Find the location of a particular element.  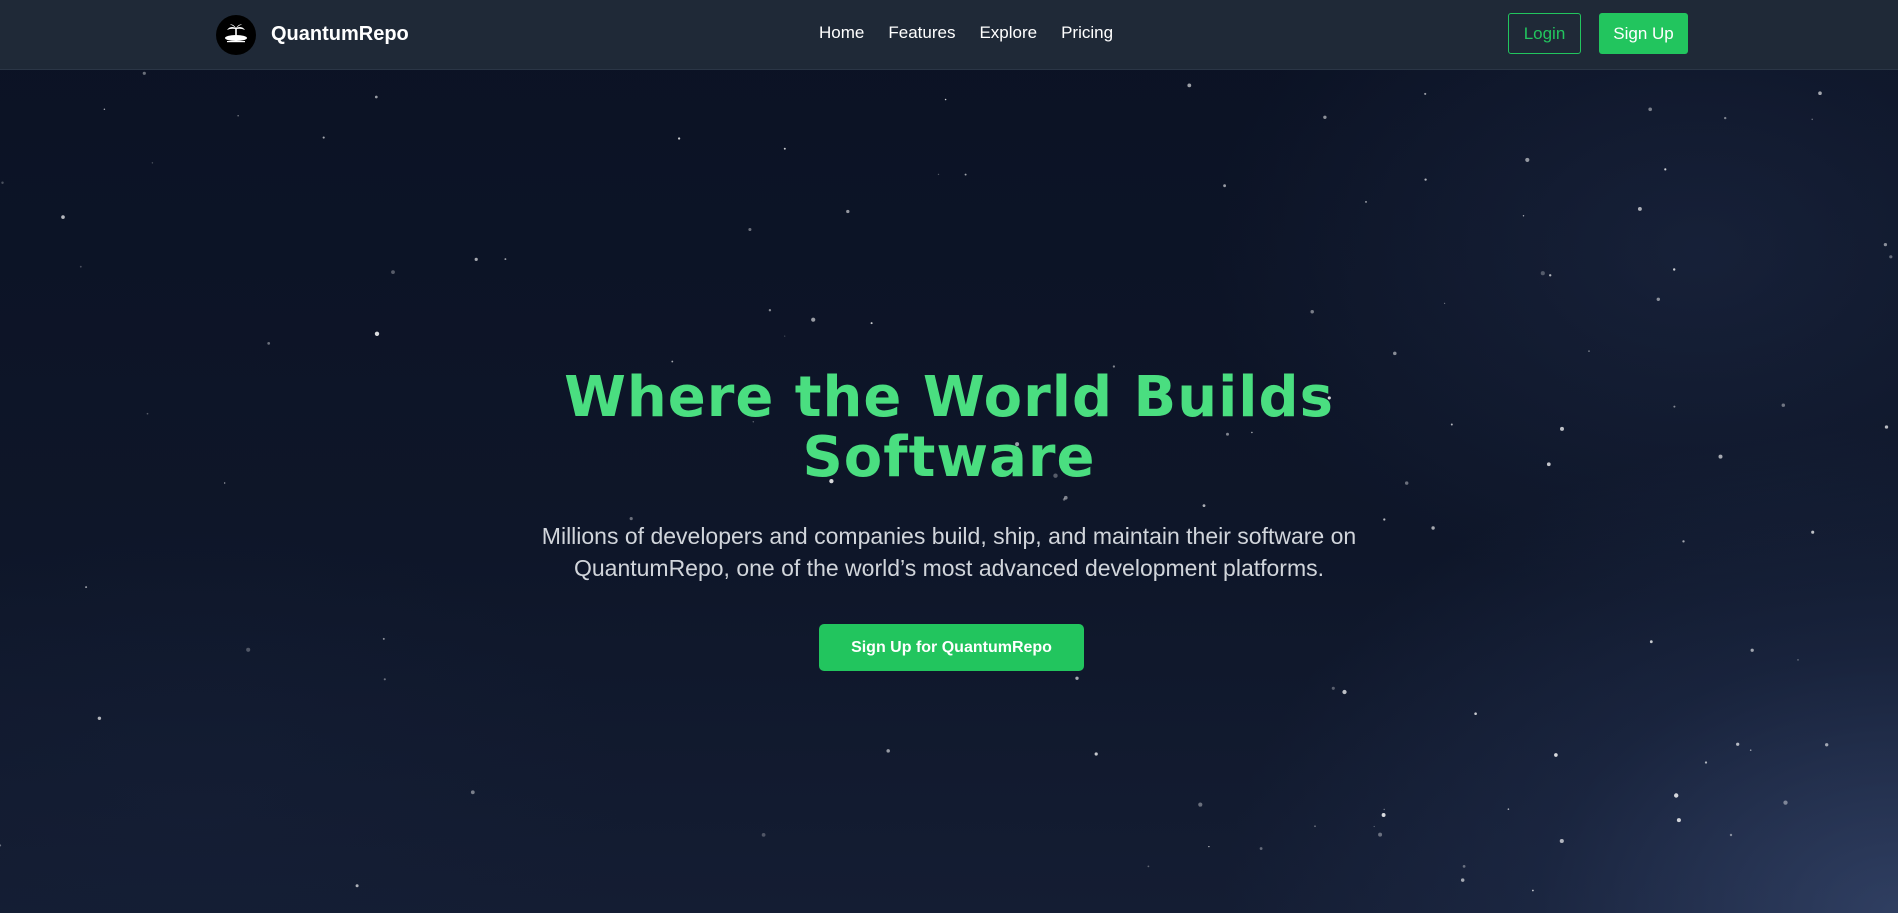

nav-link-home: Home is located at coordinates (841, 33).